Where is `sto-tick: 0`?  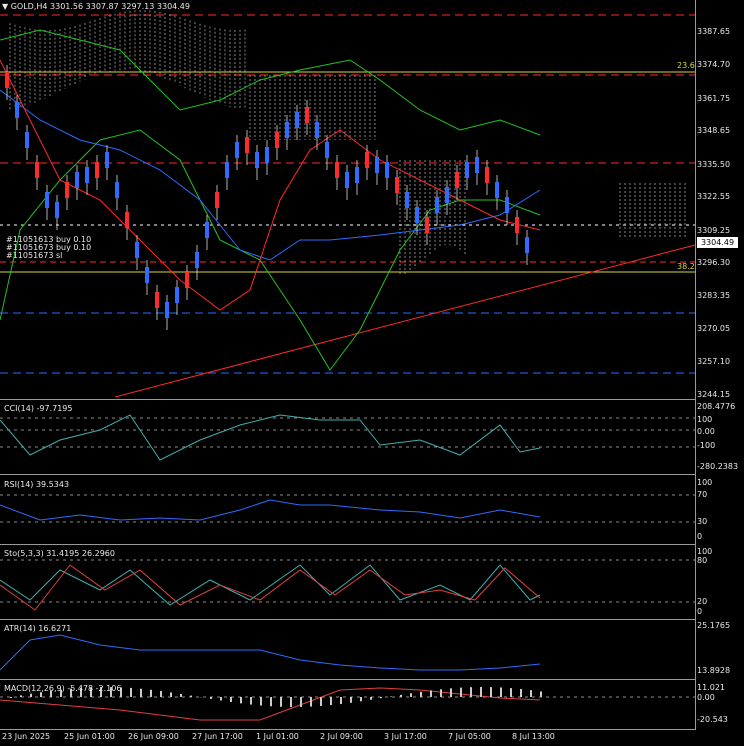
sto-tick: 0 is located at coordinates (700, 611).